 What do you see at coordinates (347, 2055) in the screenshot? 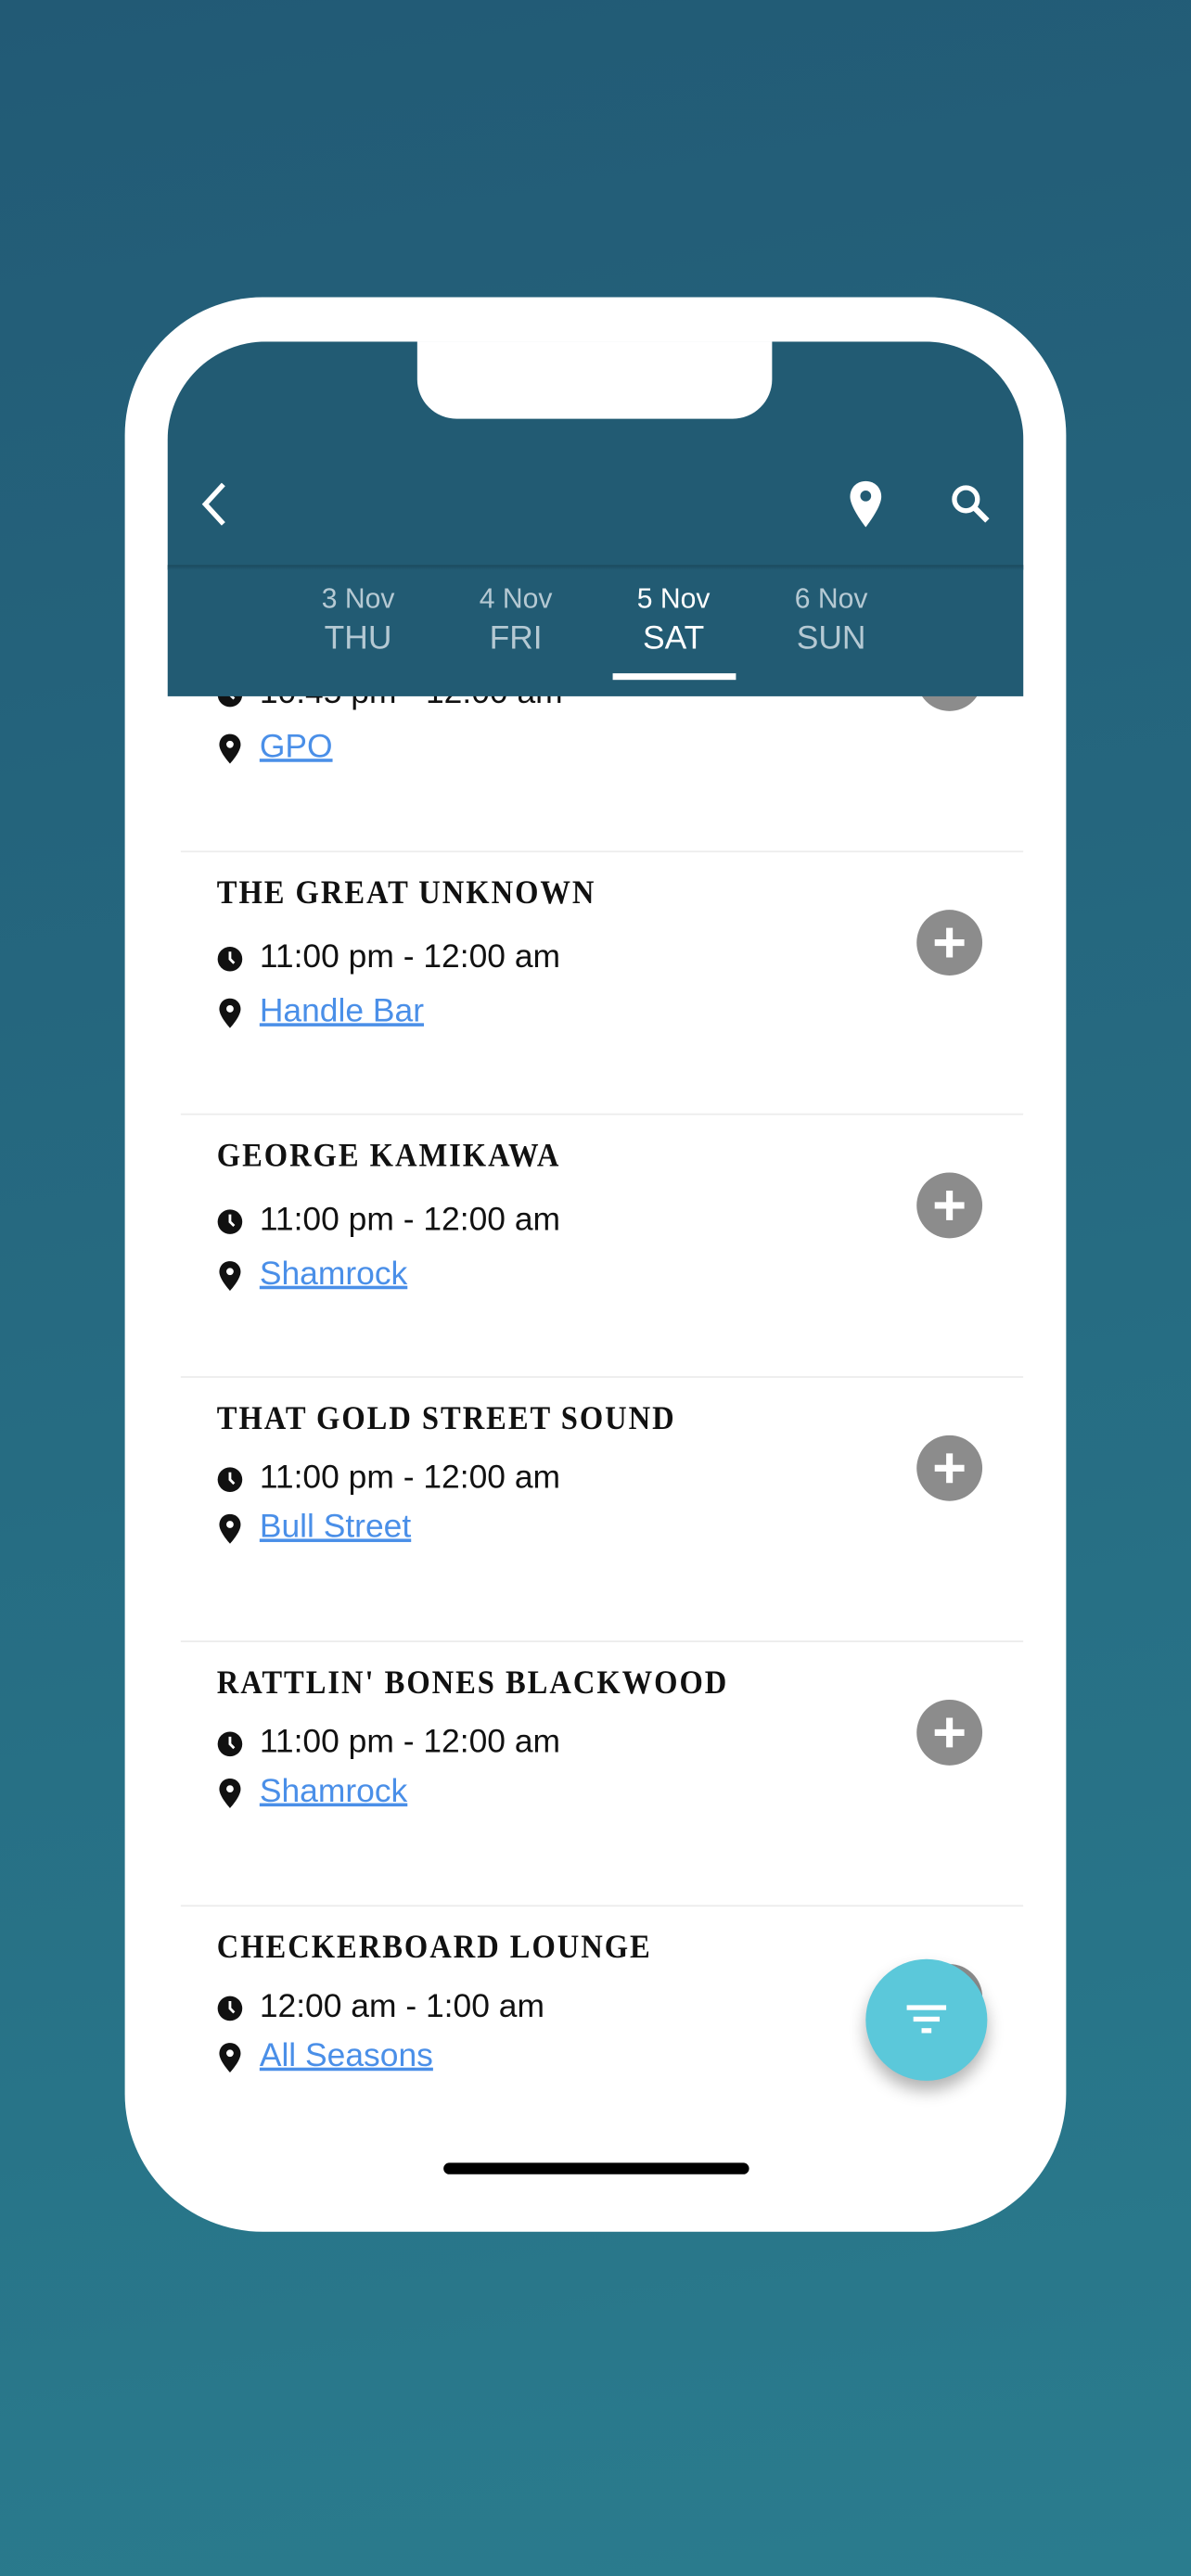
I see `venue-link: All Seasons` at bounding box center [347, 2055].